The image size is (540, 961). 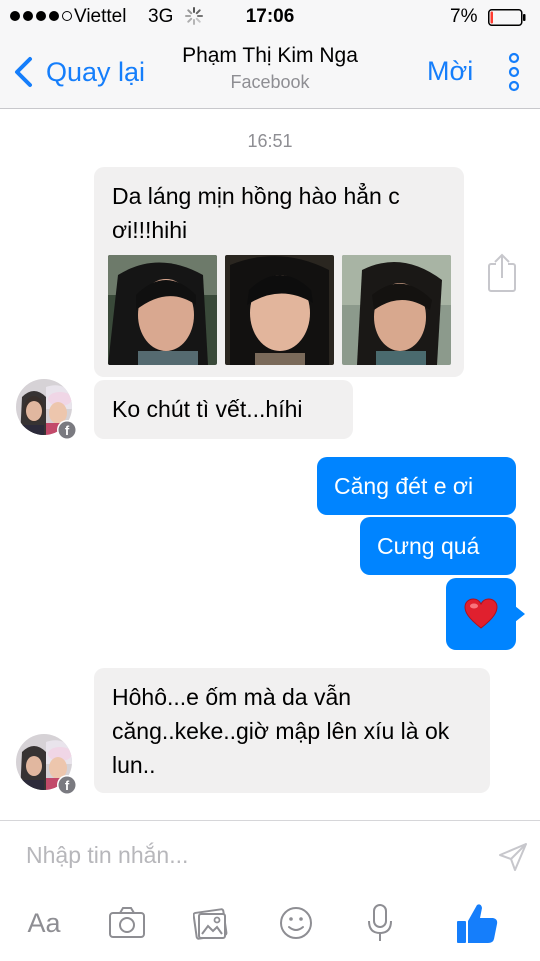 What do you see at coordinates (380, 923) in the screenshot?
I see `microphone-icon` at bounding box center [380, 923].